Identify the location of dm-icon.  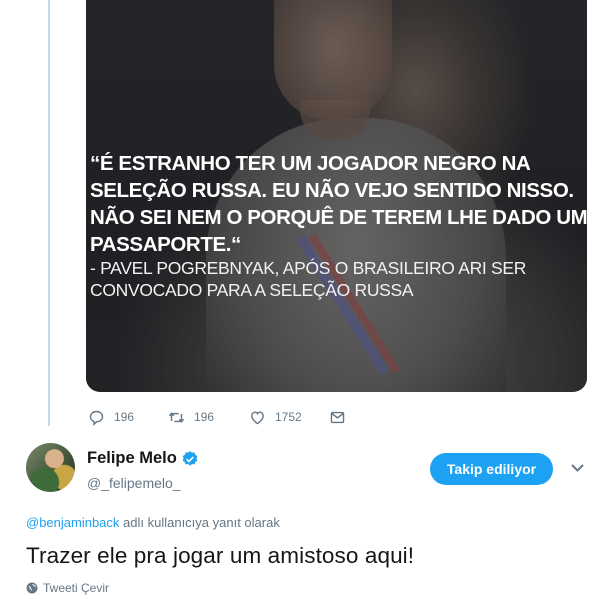
(337, 417).